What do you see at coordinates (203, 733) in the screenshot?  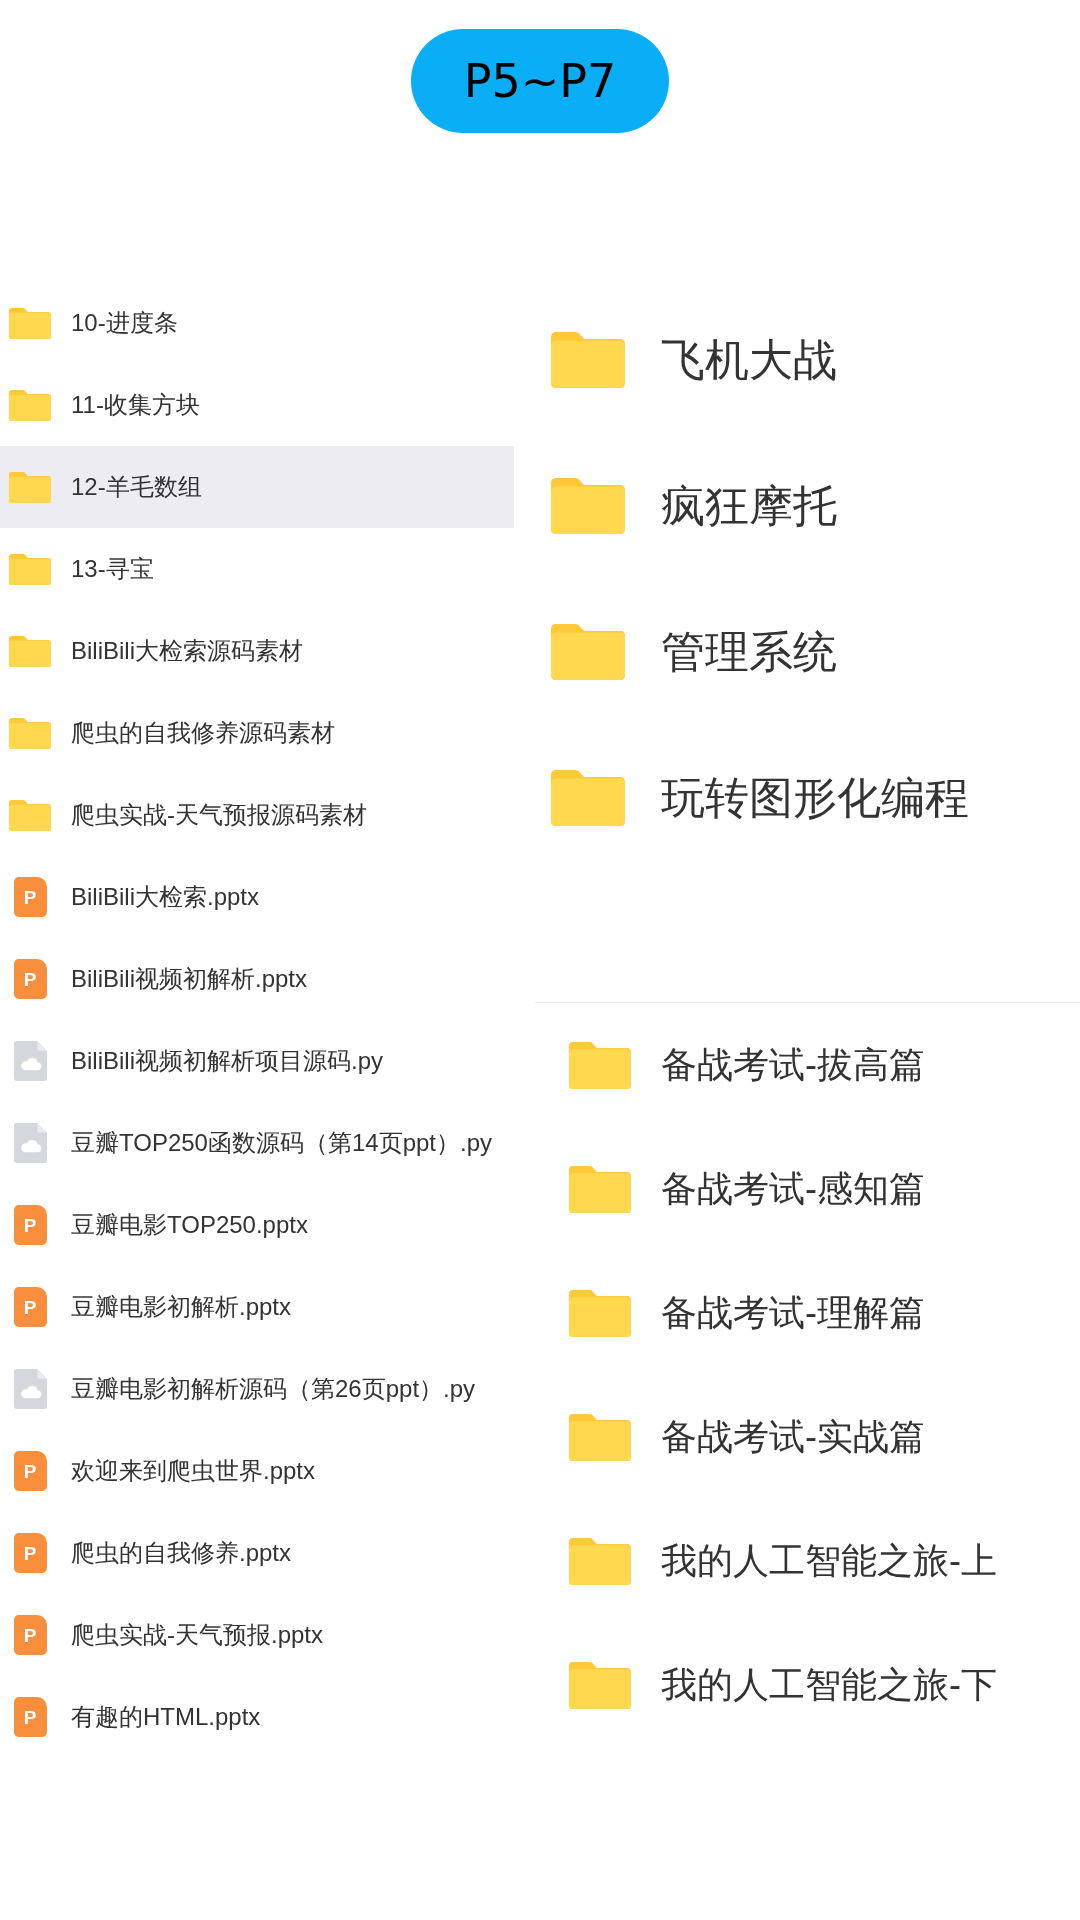 I see `file-name: 爬虫的自我修养源码素材` at bounding box center [203, 733].